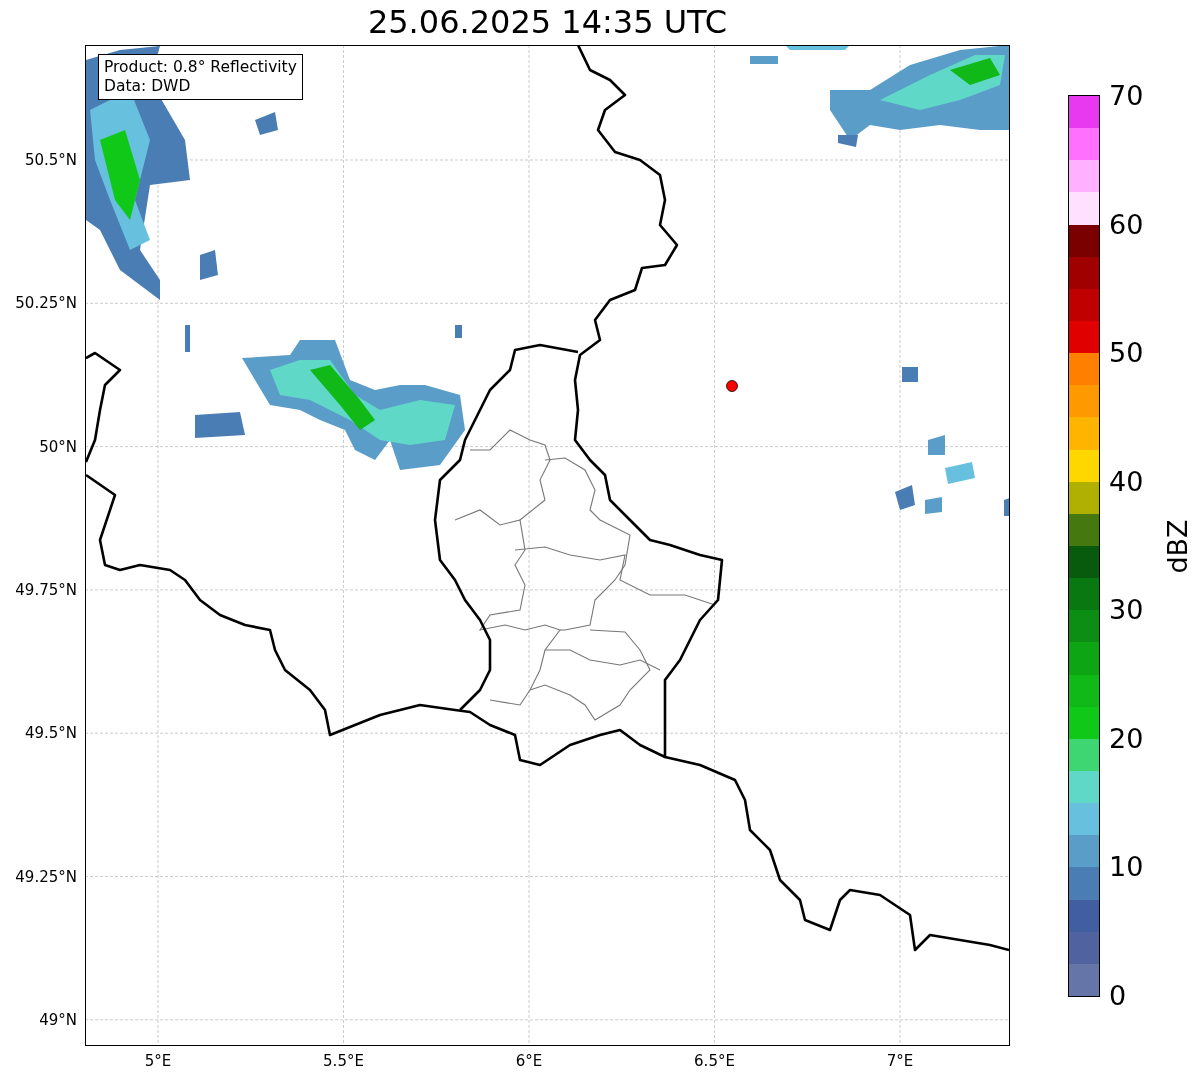 This screenshot has width=1202, height=1081. I want to click on latitude-label: 49.25°N, so click(46, 876).